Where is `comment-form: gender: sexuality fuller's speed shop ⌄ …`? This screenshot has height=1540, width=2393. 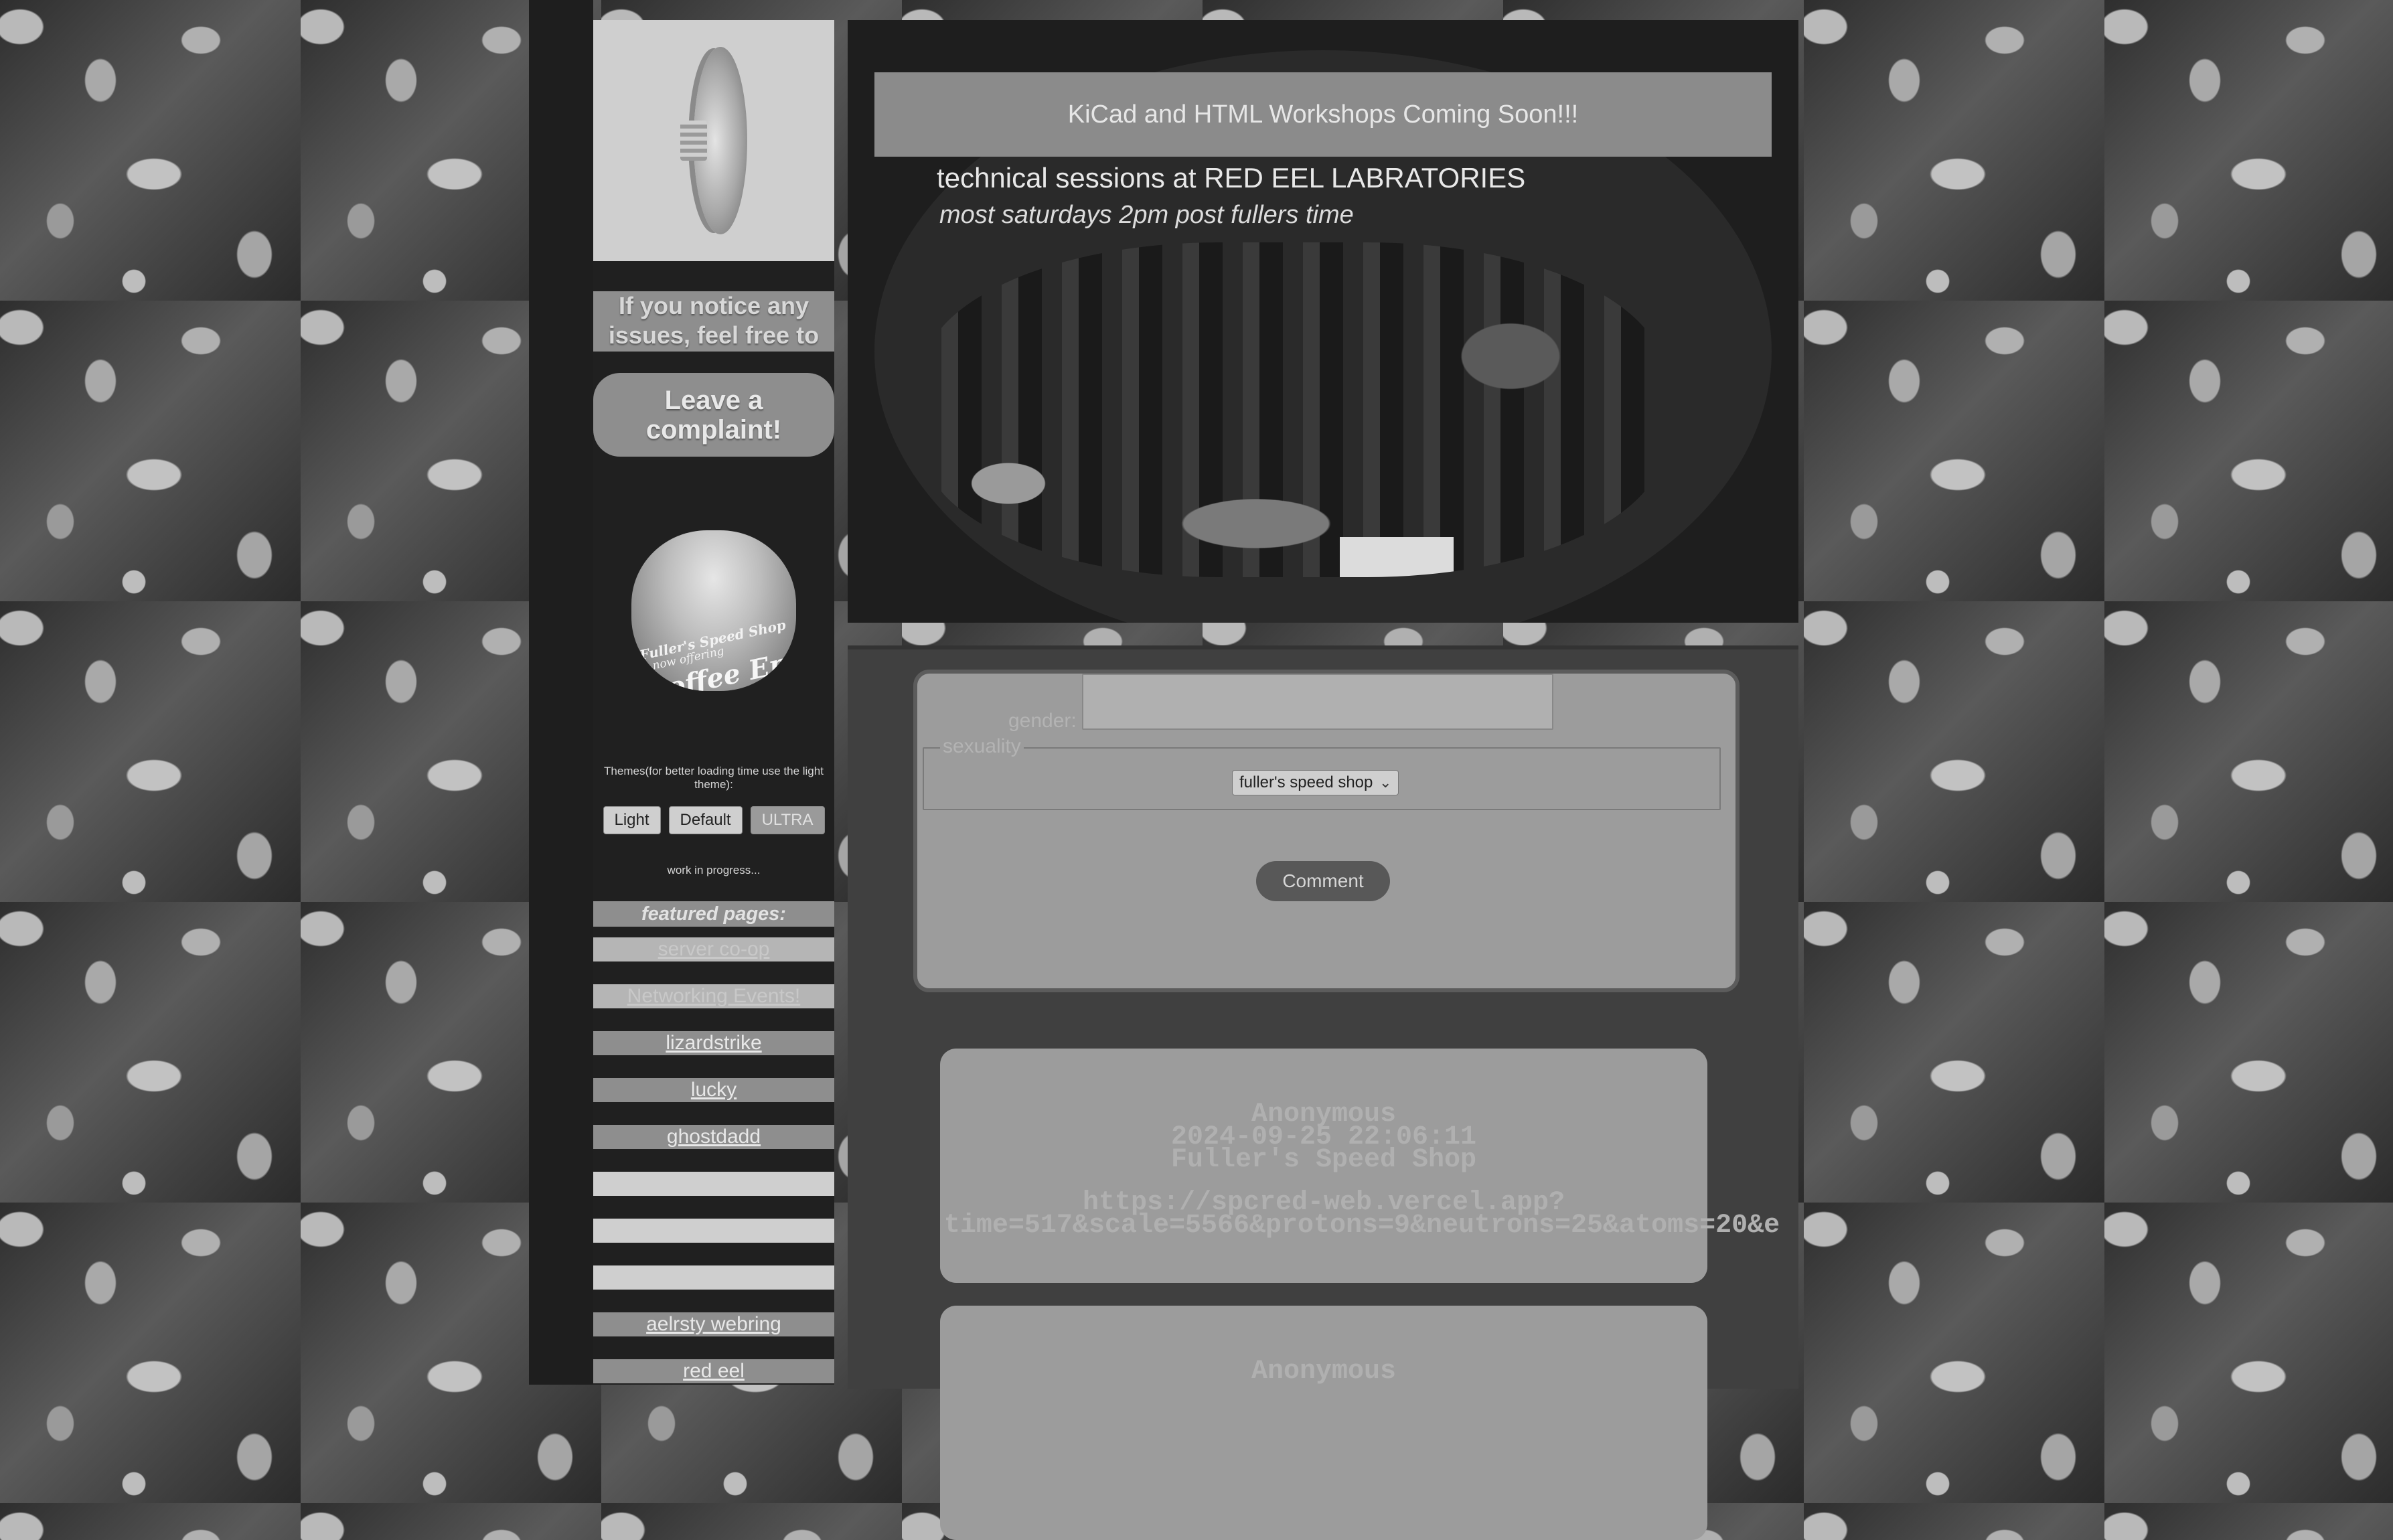 comment-form: gender: sexuality fuller's speed shop ⌄ … is located at coordinates (1326, 831).